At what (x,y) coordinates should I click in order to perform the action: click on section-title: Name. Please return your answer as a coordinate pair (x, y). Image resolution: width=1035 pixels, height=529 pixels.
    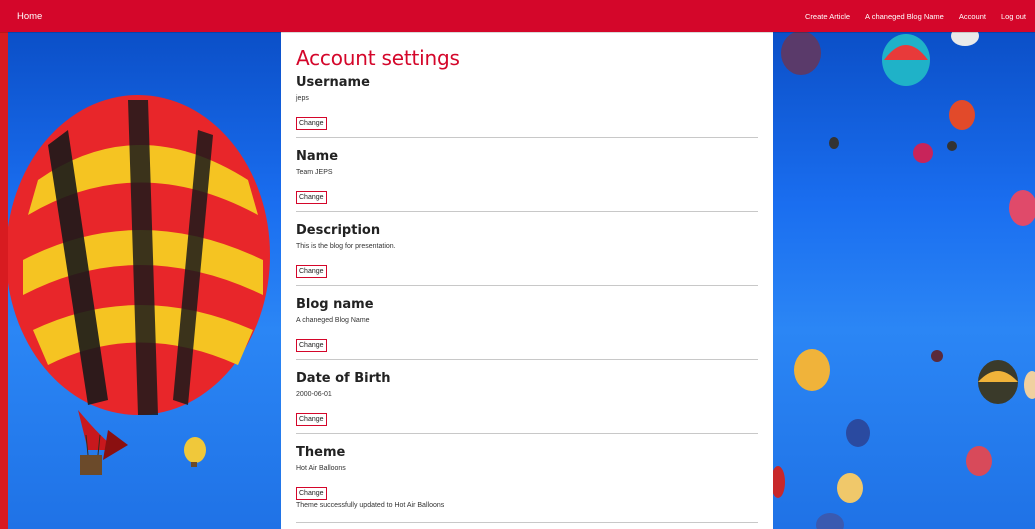
    Looking at the image, I should click on (317, 156).